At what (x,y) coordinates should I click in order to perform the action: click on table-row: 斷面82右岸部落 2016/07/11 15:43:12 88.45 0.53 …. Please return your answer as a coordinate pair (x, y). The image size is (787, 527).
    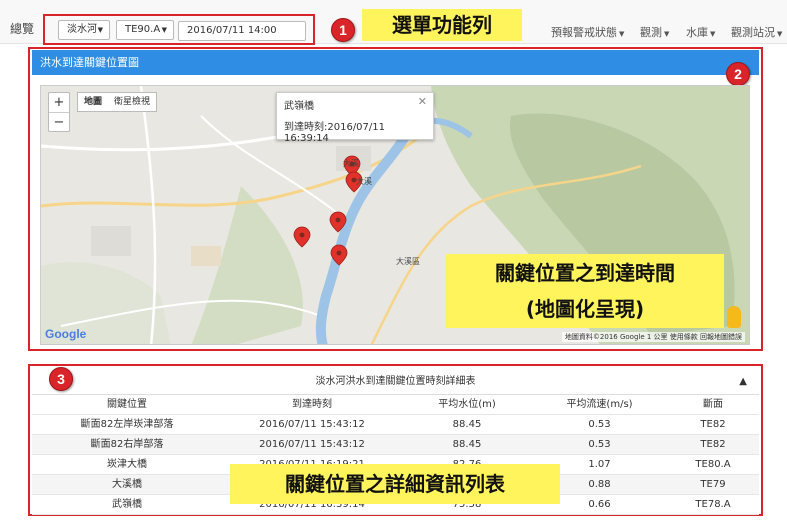
    Looking at the image, I should click on (395, 445).